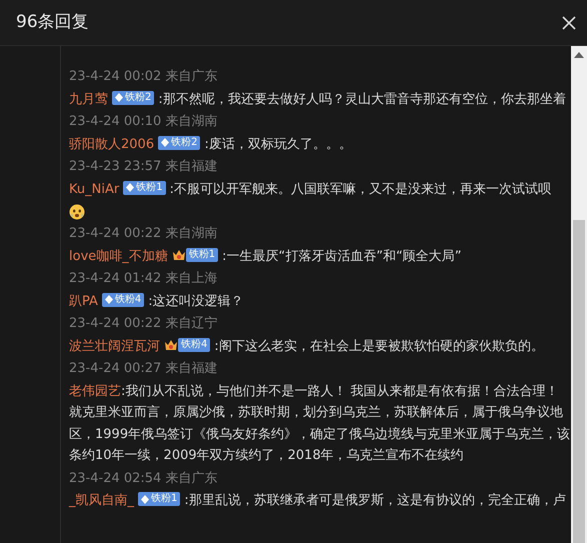 This screenshot has width=587, height=543. Describe the element at coordinates (143, 479) in the screenshot. I see `reply-time: 23-4-24 02:54 来自广东` at that location.